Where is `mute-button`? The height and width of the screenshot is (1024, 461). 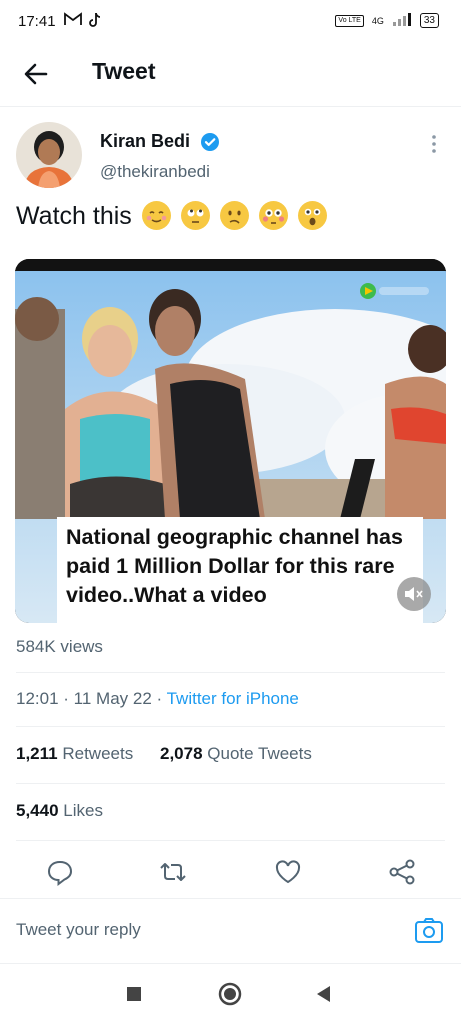 mute-button is located at coordinates (414, 594).